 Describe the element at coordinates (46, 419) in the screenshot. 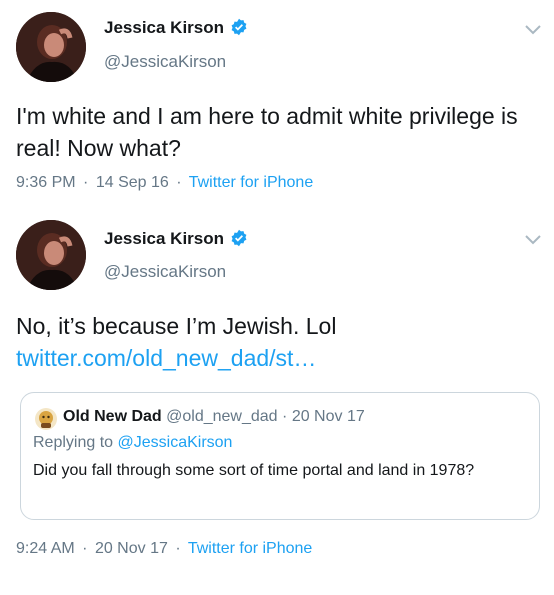

I see `quoted-avatar` at that location.